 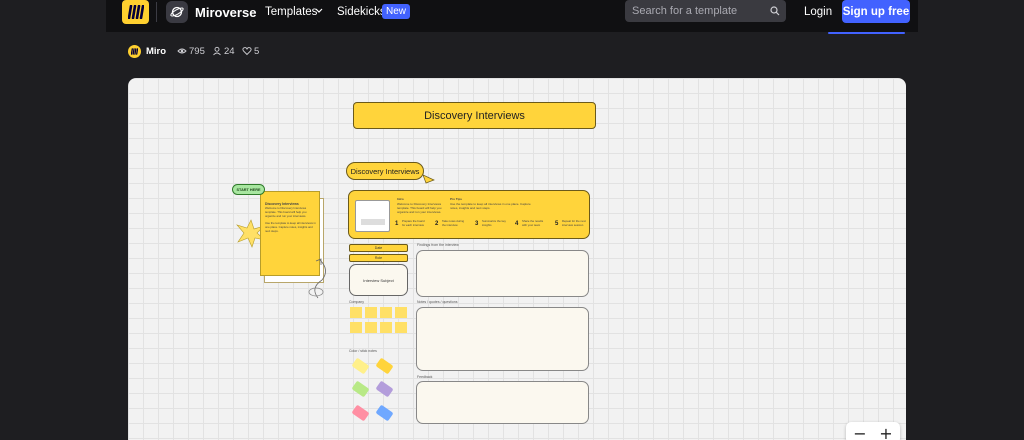 What do you see at coordinates (456, 199) in the screenshot?
I see `tips-label: Pro Tips` at bounding box center [456, 199].